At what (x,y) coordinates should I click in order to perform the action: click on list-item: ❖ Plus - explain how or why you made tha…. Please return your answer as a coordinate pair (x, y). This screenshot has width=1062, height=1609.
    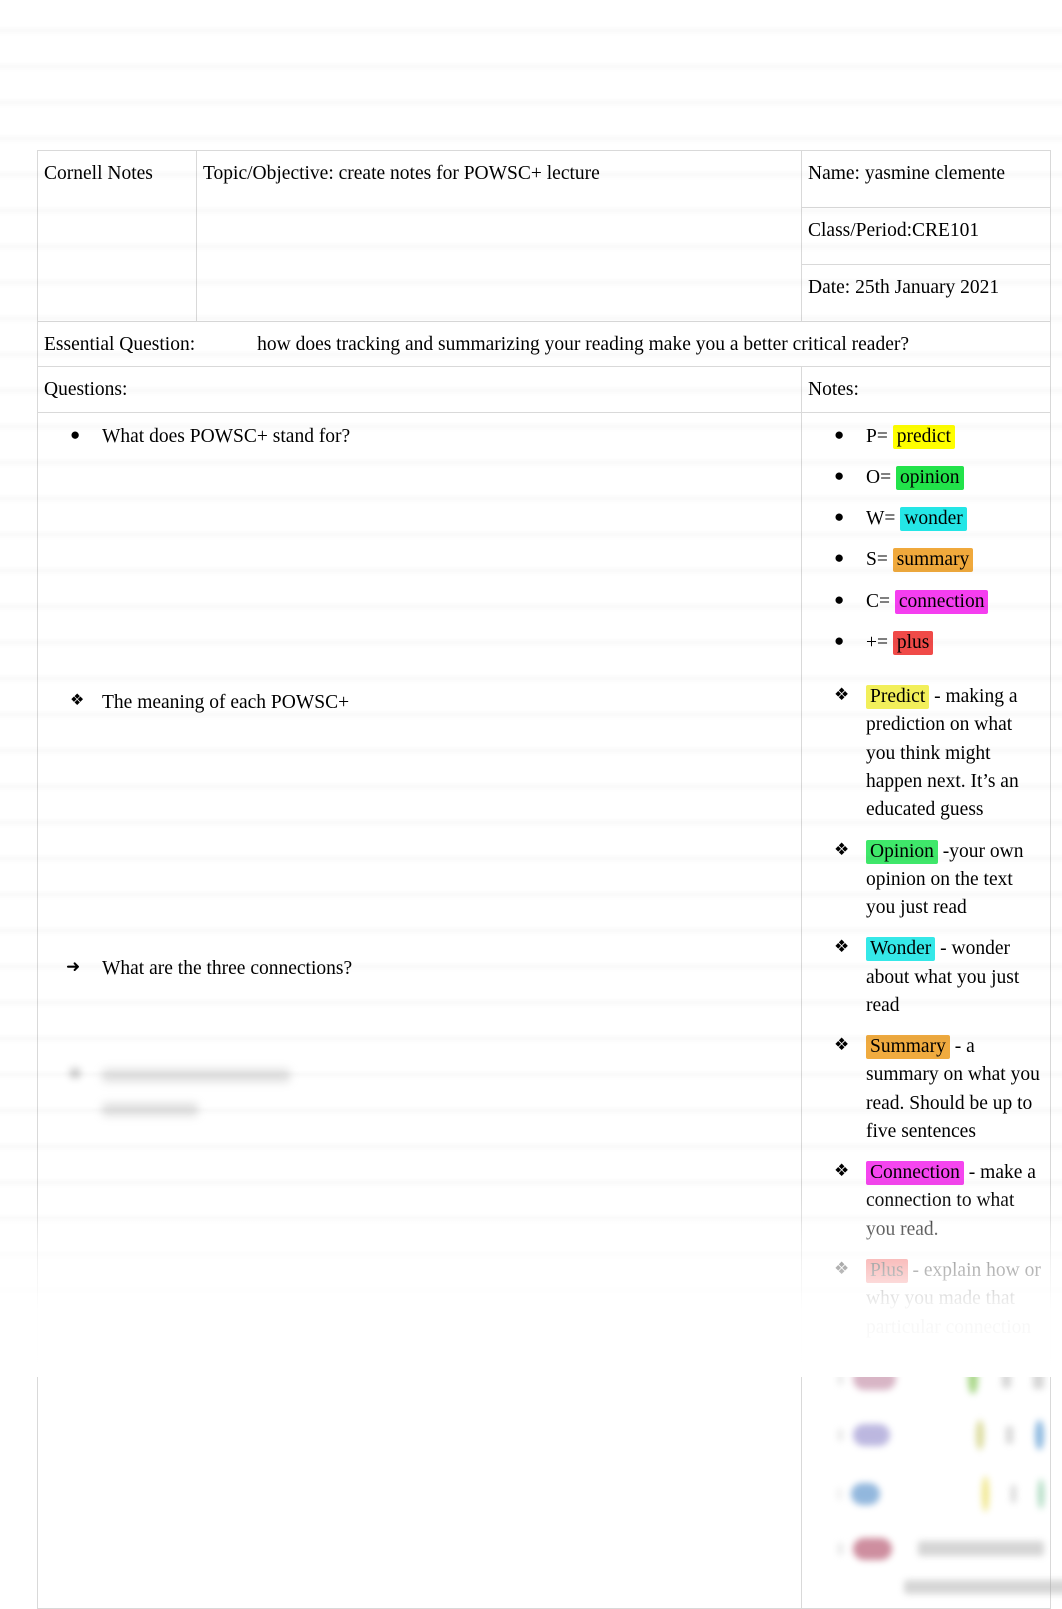
    Looking at the image, I should click on (926, 1299).